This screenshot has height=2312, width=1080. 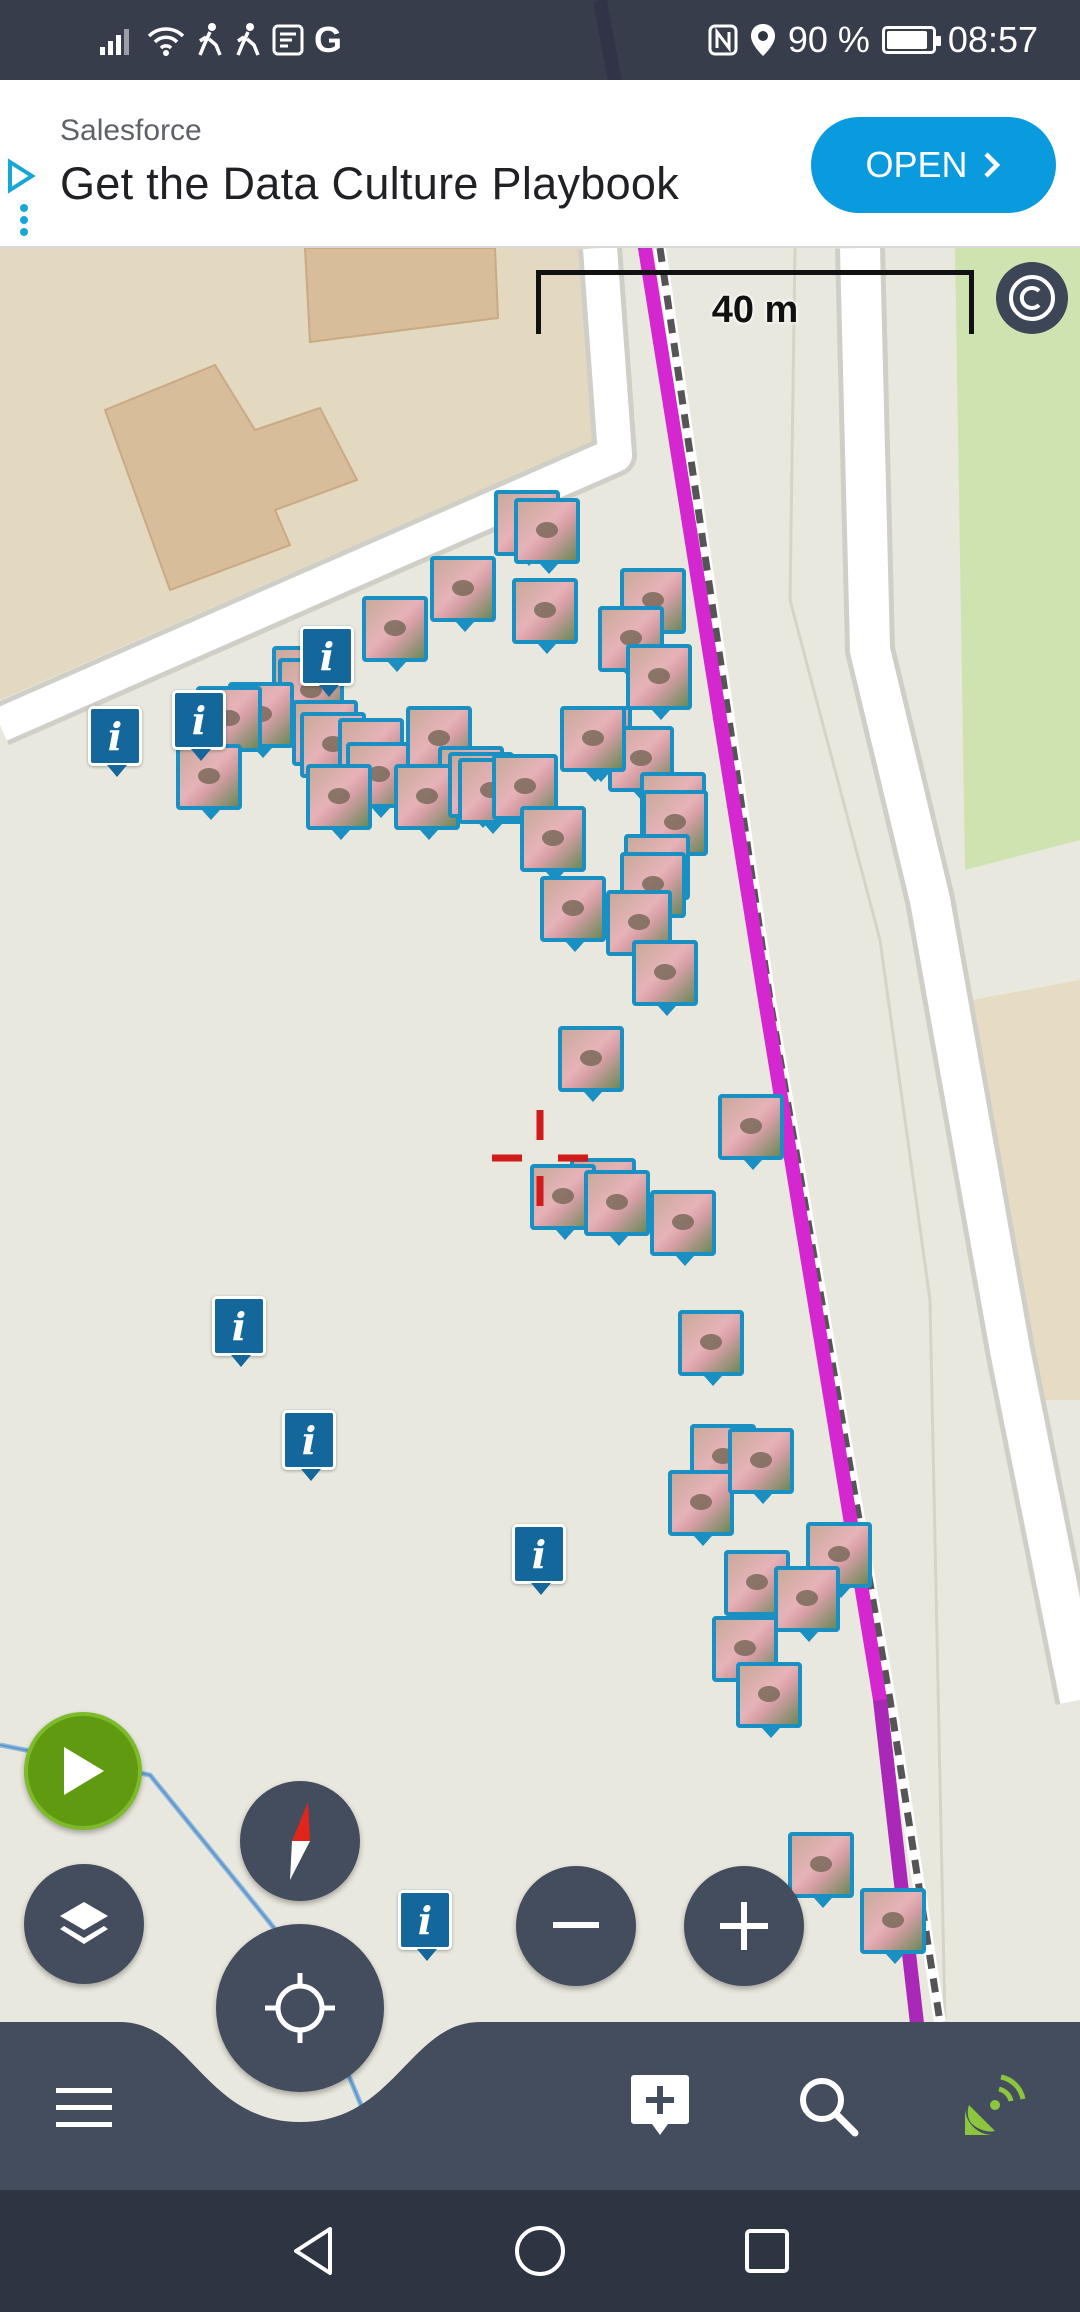 What do you see at coordinates (828, 39) in the screenshot?
I see `battery-percent: 90 %` at bounding box center [828, 39].